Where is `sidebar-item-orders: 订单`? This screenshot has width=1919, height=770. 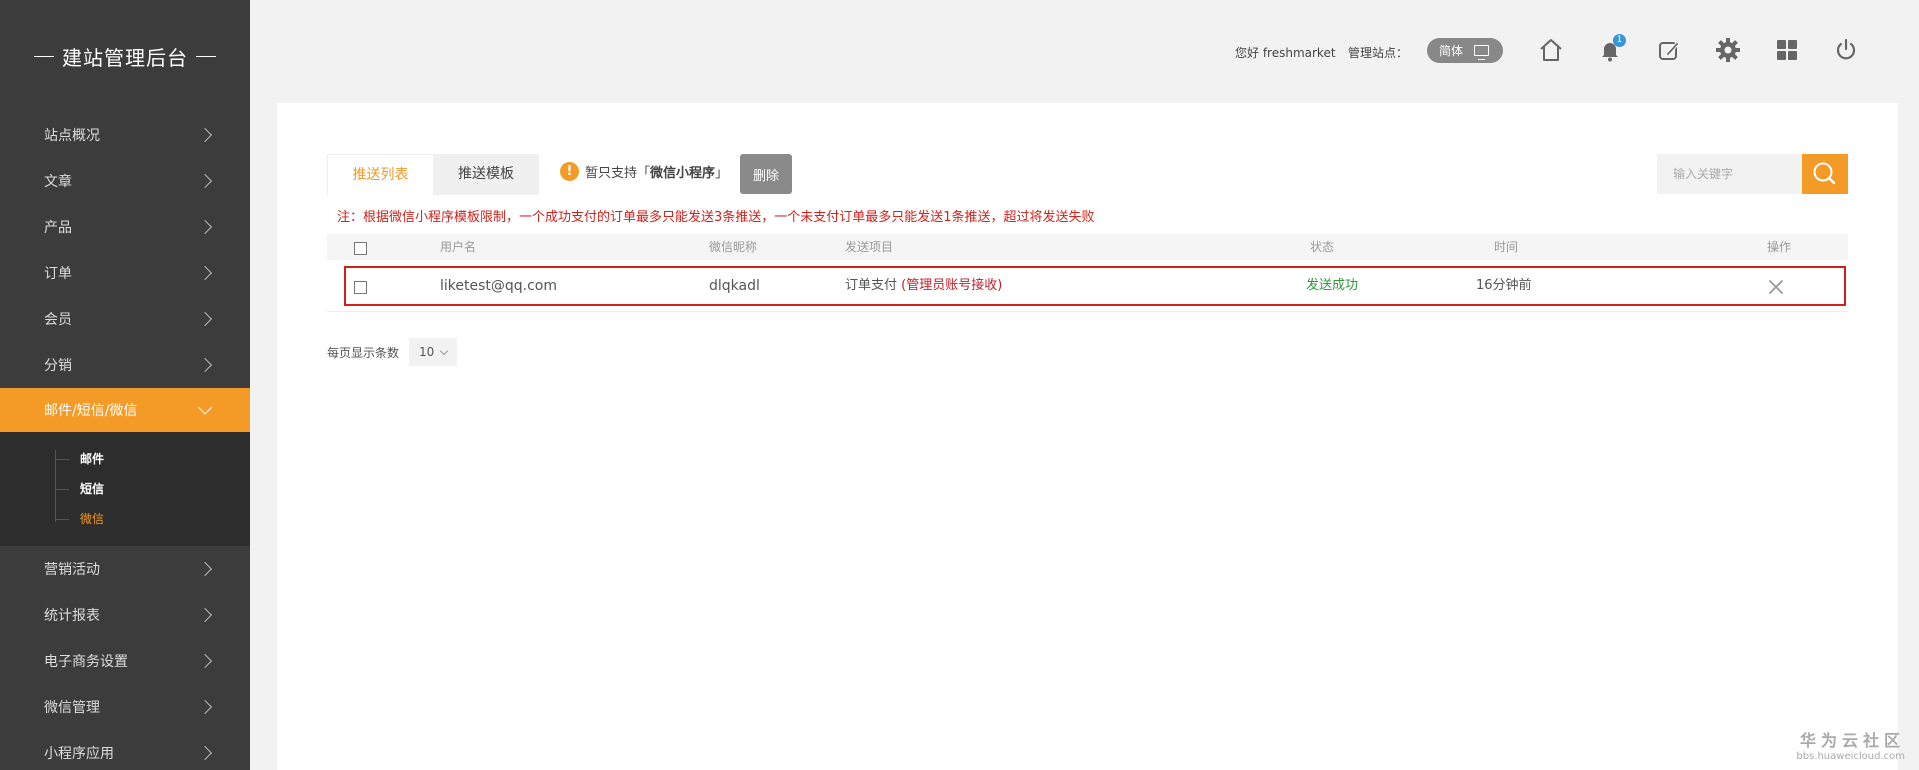 sidebar-item-orders: 订单 is located at coordinates (125, 273).